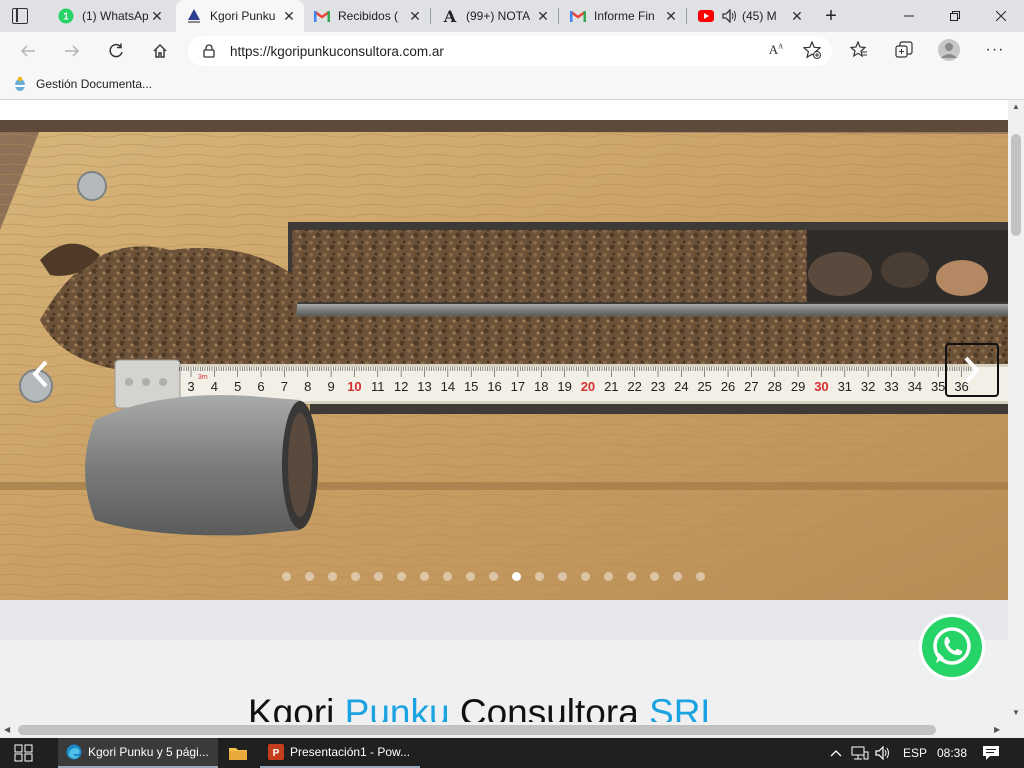 Image resolution: width=1024 pixels, height=768 pixels. I want to click on refresh-icon, so click(116, 50).